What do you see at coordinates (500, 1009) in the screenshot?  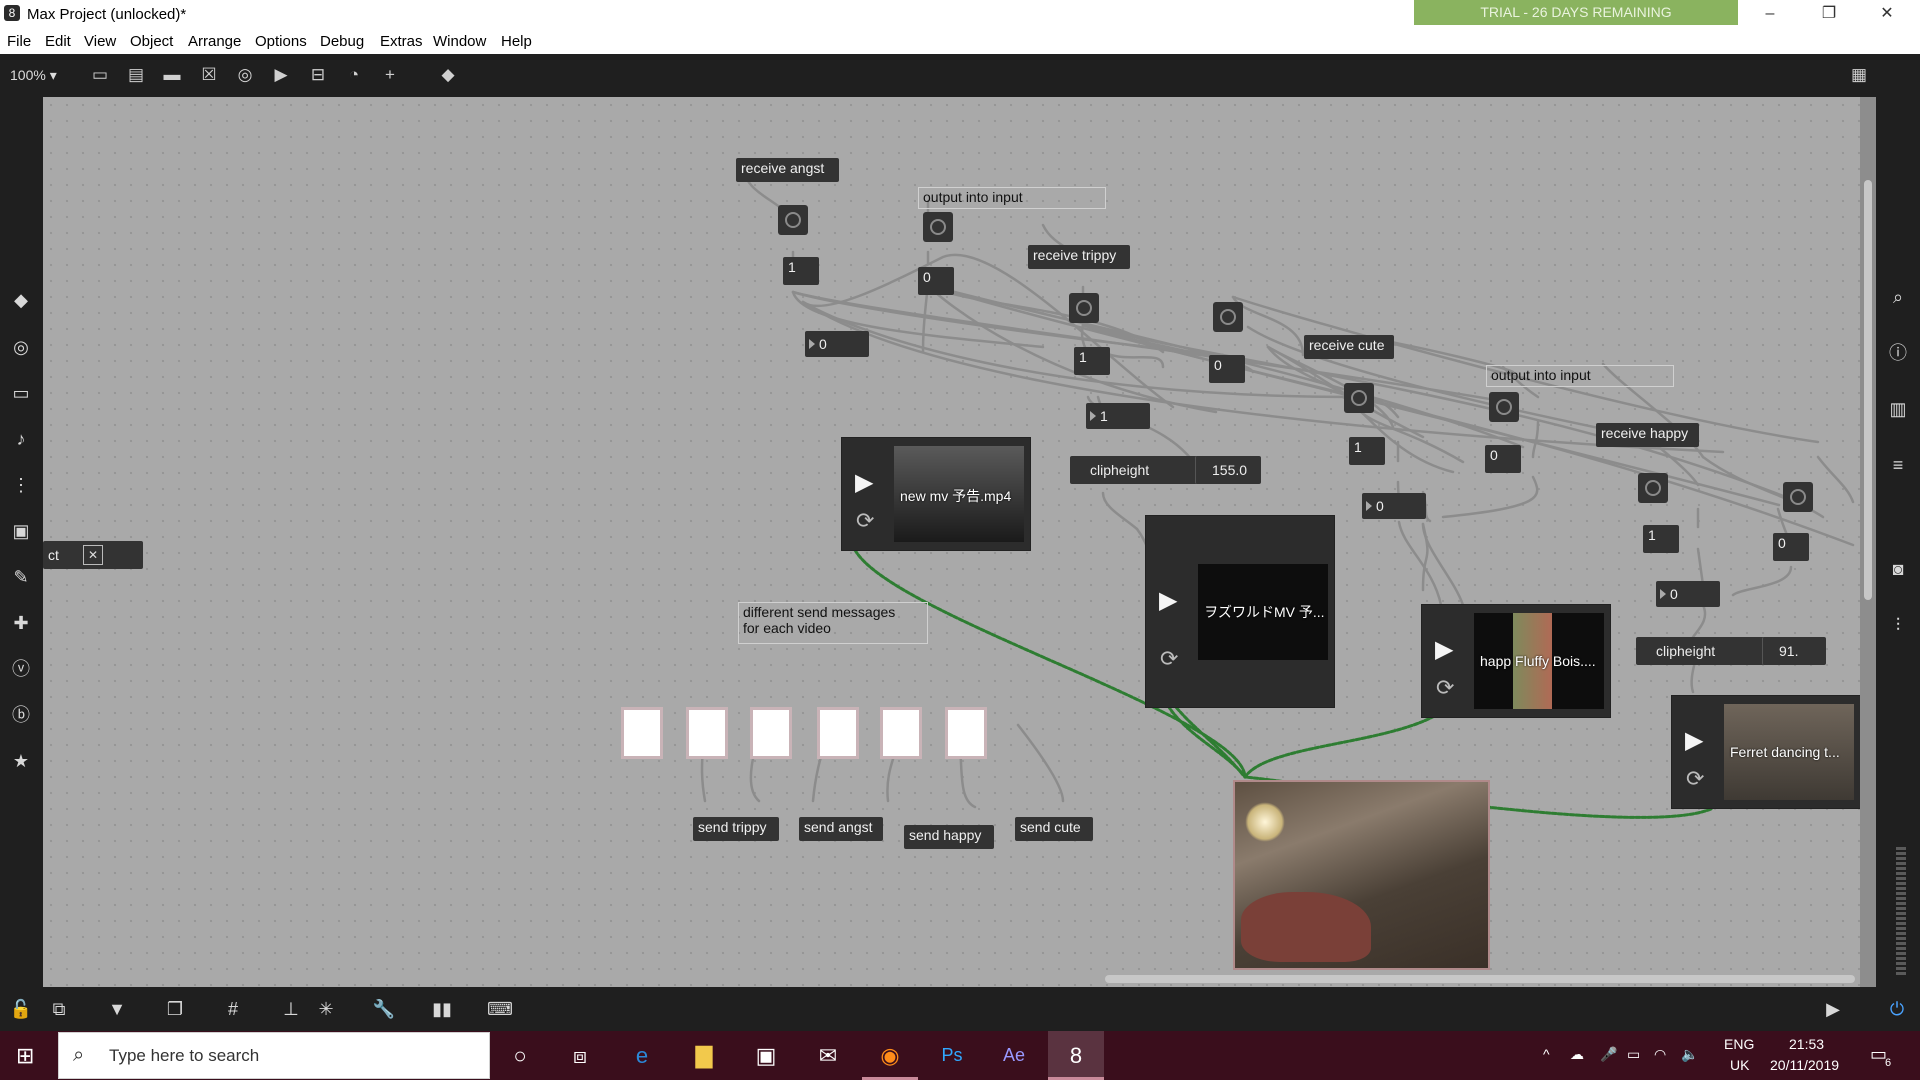 I see `keyboard-icon: ⌨` at bounding box center [500, 1009].